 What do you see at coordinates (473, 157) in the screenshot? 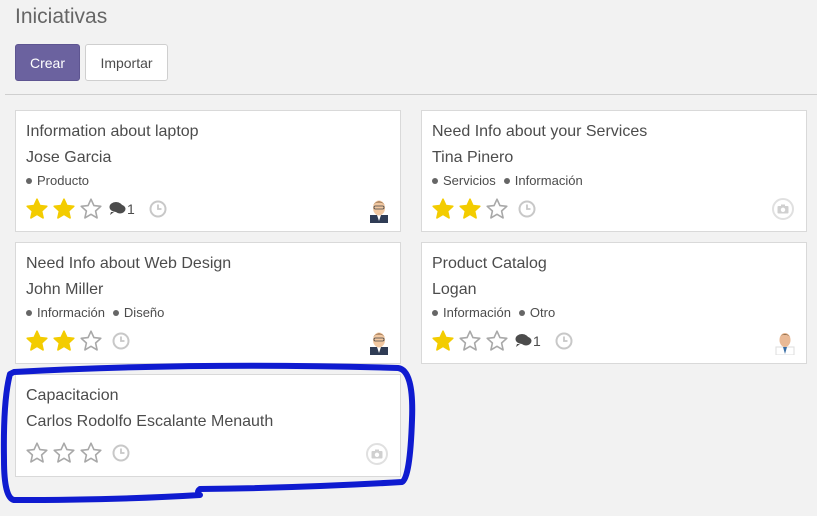
I see `card-contact: Tina Pinero` at bounding box center [473, 157].